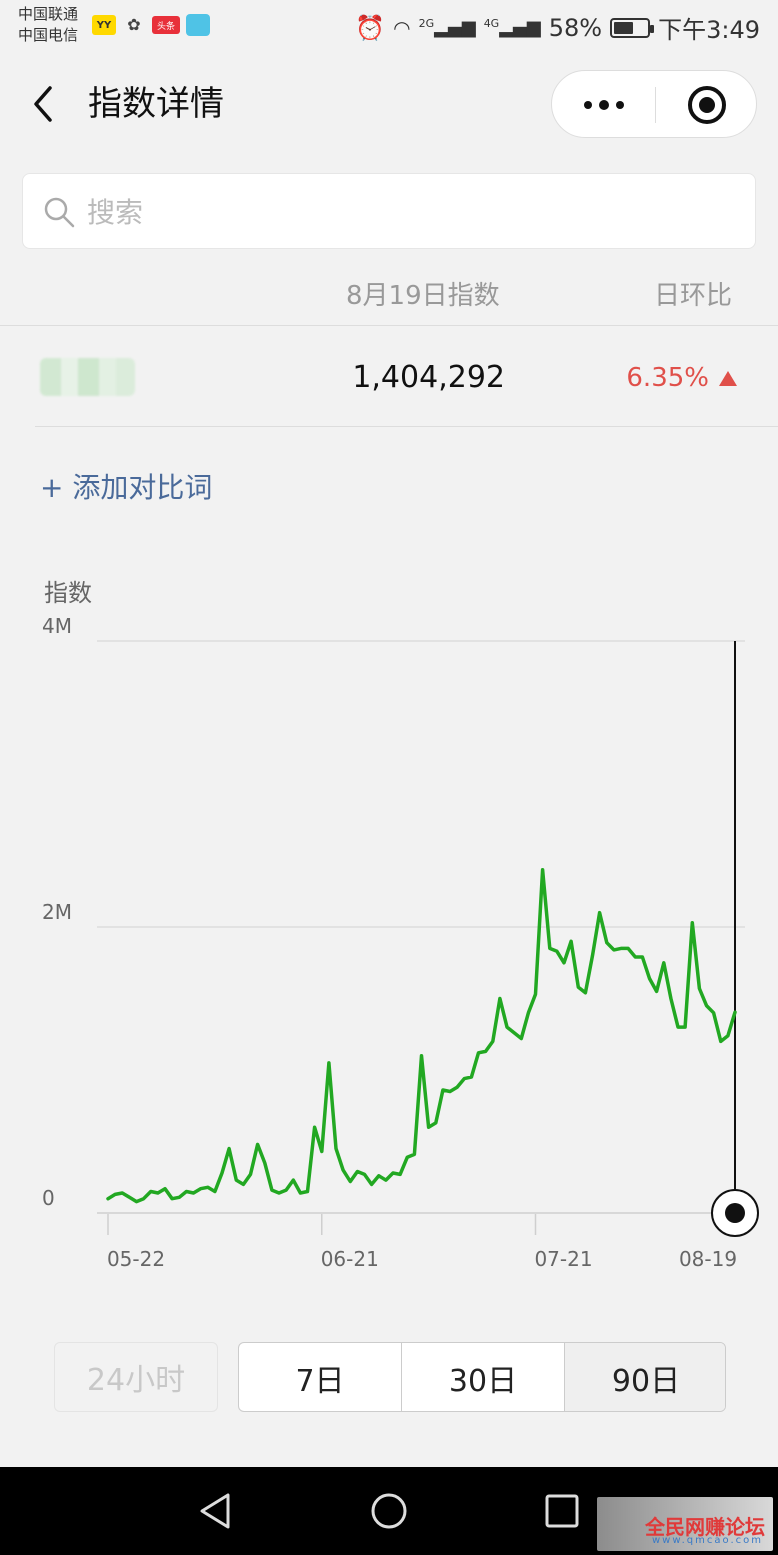 The height and width of the screenshot is (1555, 778). What do you see at coordinates (136, 1377) in the screenshot?
I see `range-24h-button: 24小时` at bounding box center [136, 1377].